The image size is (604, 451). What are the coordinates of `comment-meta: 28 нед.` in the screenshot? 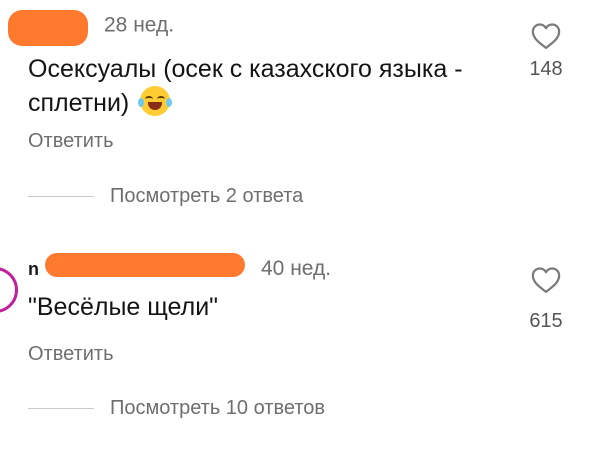 It's located at (91, 27).